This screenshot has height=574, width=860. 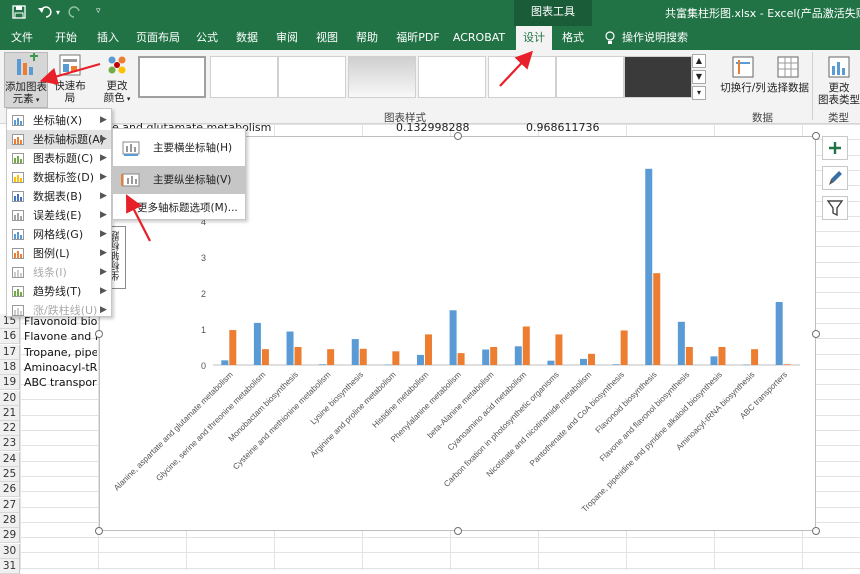 I want to click on change-colors-label-2: 颜色, so click(x=114, y=98).